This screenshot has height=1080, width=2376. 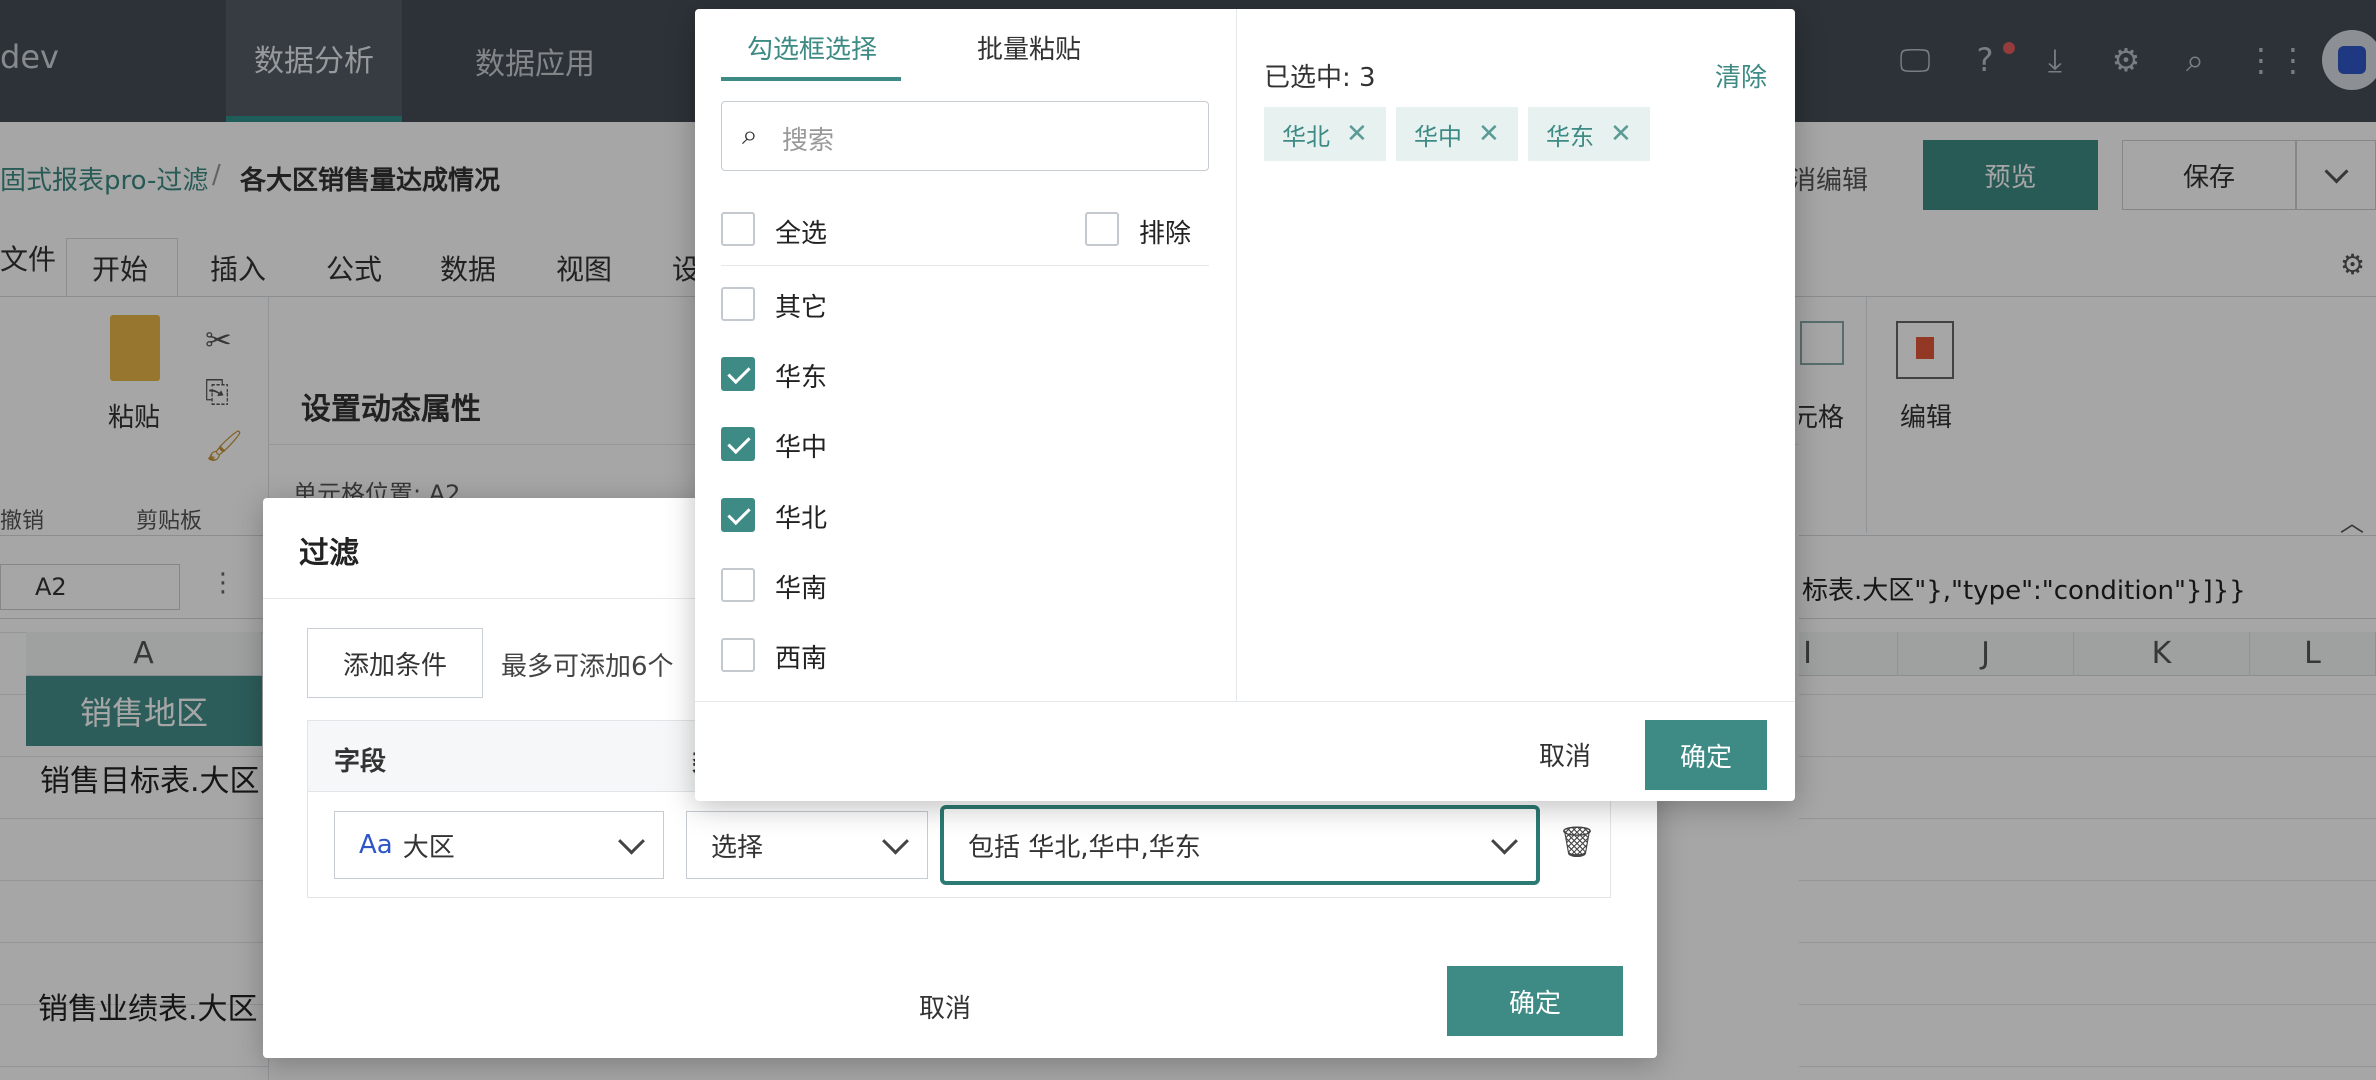 I want to click on select-all-label: 全选, so click(x=801, y=231).